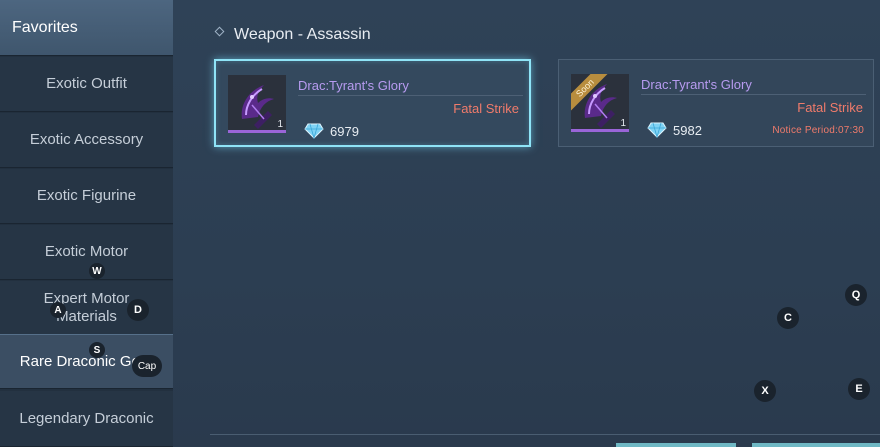 This screenshot has width=880, height=447. Describe the element at coordinates (302, 34) in the screenshot. I see `section-title-label: Weapon - Assassin` at that location.